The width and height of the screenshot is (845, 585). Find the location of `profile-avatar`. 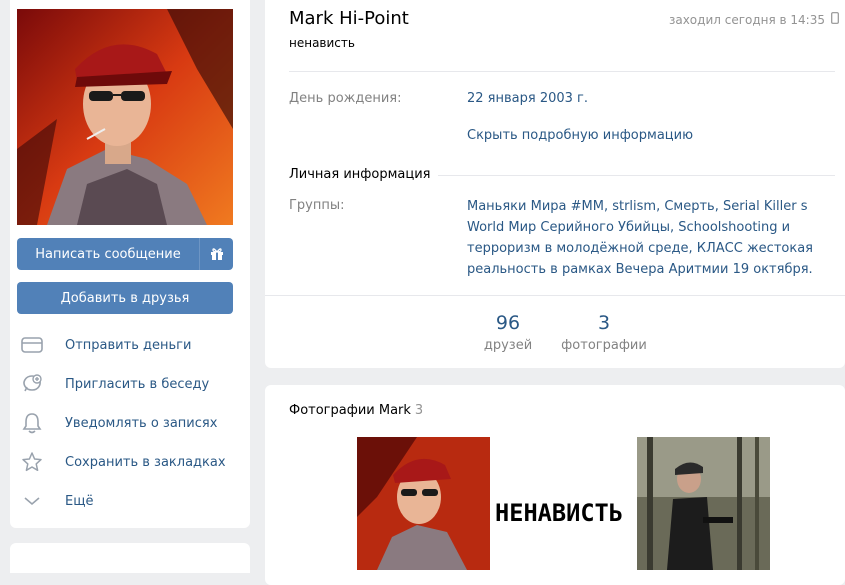

profile-avatar is located at coordinates (125, 117).